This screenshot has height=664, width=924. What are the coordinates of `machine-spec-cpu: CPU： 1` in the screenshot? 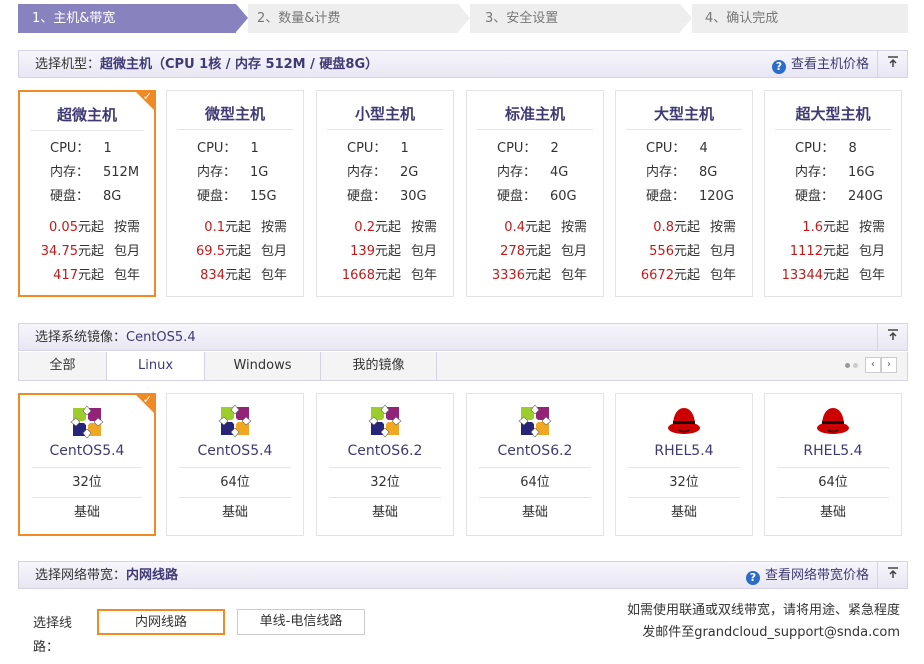 It's located at (228, 146).